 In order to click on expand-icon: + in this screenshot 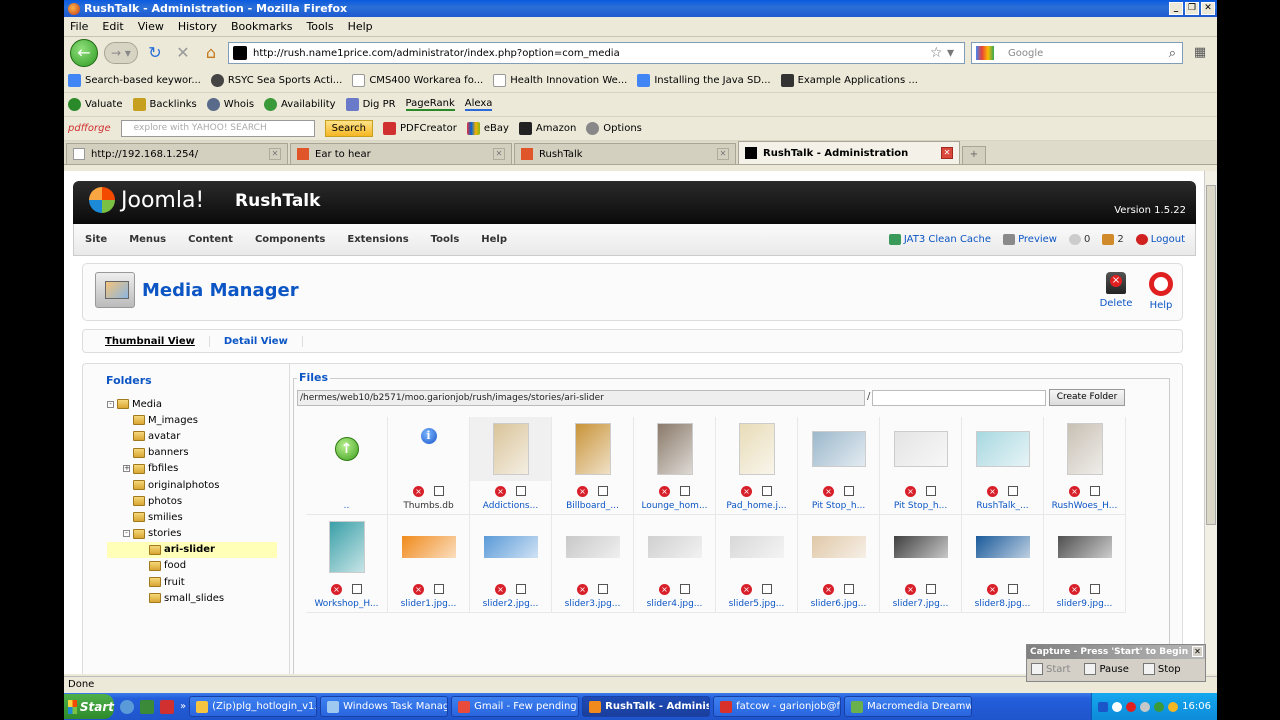, I will do `click(126, 469)`.